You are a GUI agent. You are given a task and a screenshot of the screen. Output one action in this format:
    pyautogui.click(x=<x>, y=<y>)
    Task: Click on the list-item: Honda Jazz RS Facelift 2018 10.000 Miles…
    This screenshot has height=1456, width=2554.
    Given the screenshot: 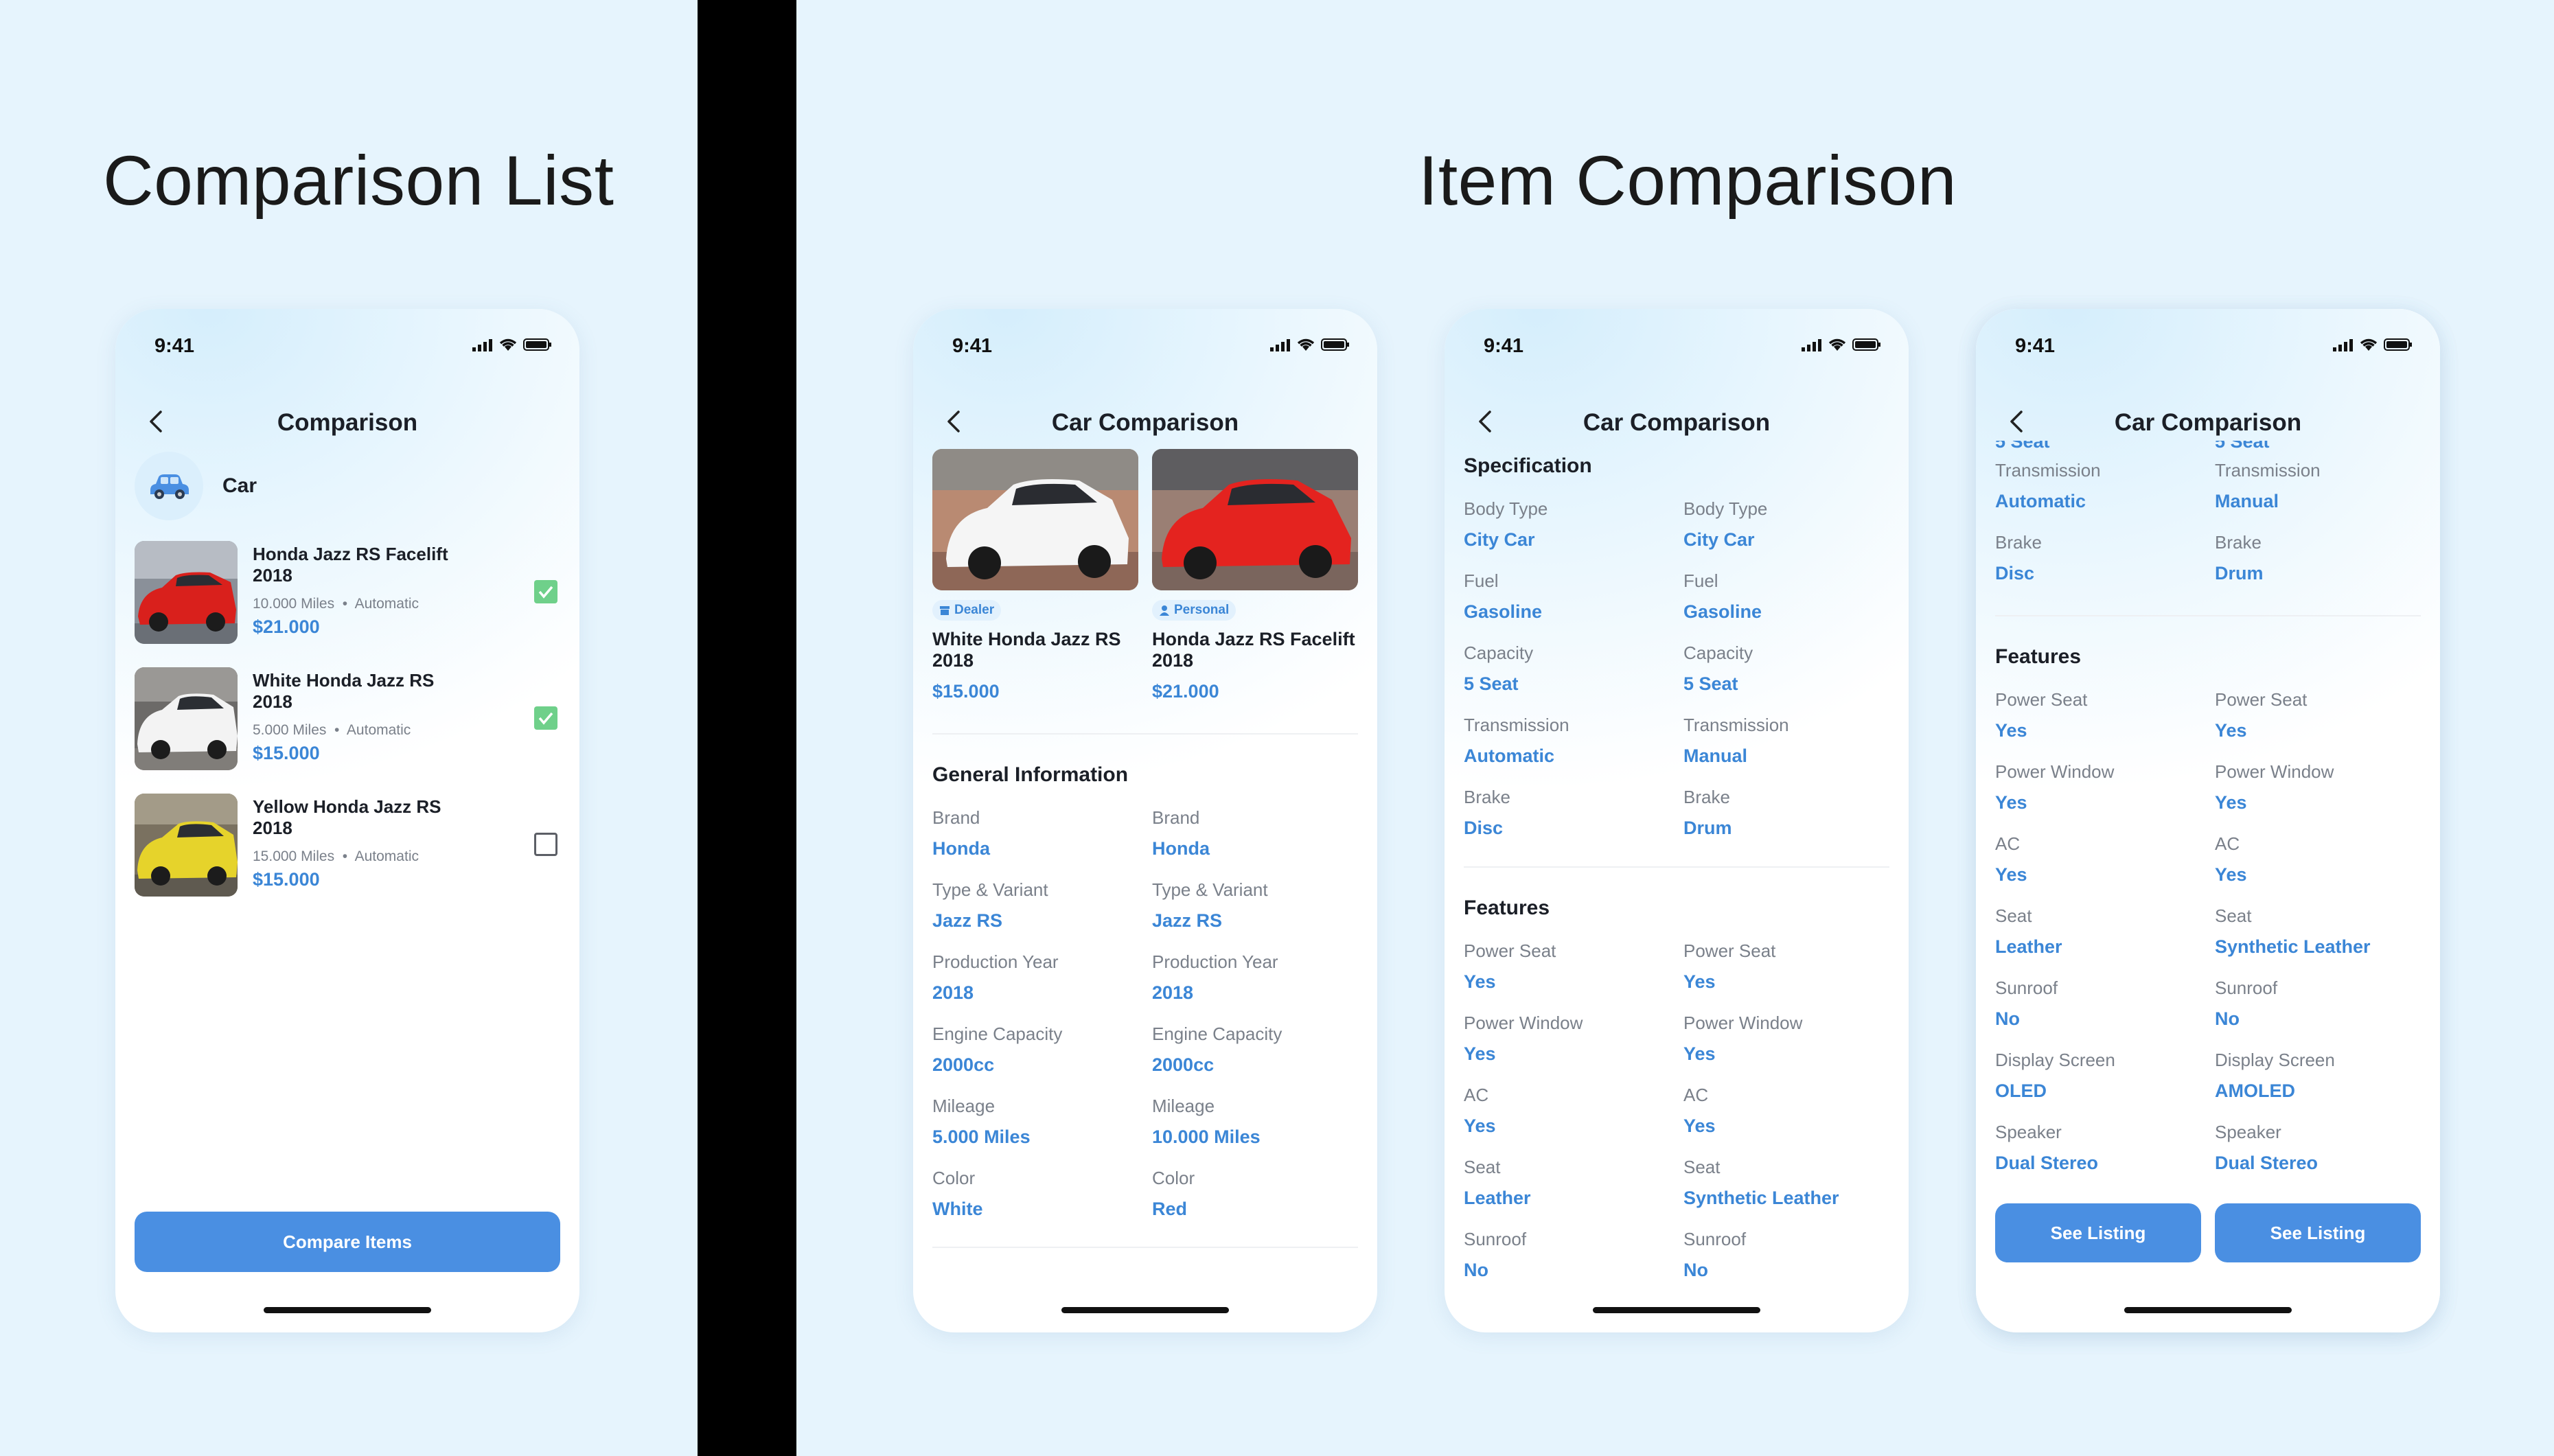 What is the action you would take?
    pyautogui.click(x=347, y=592)
    